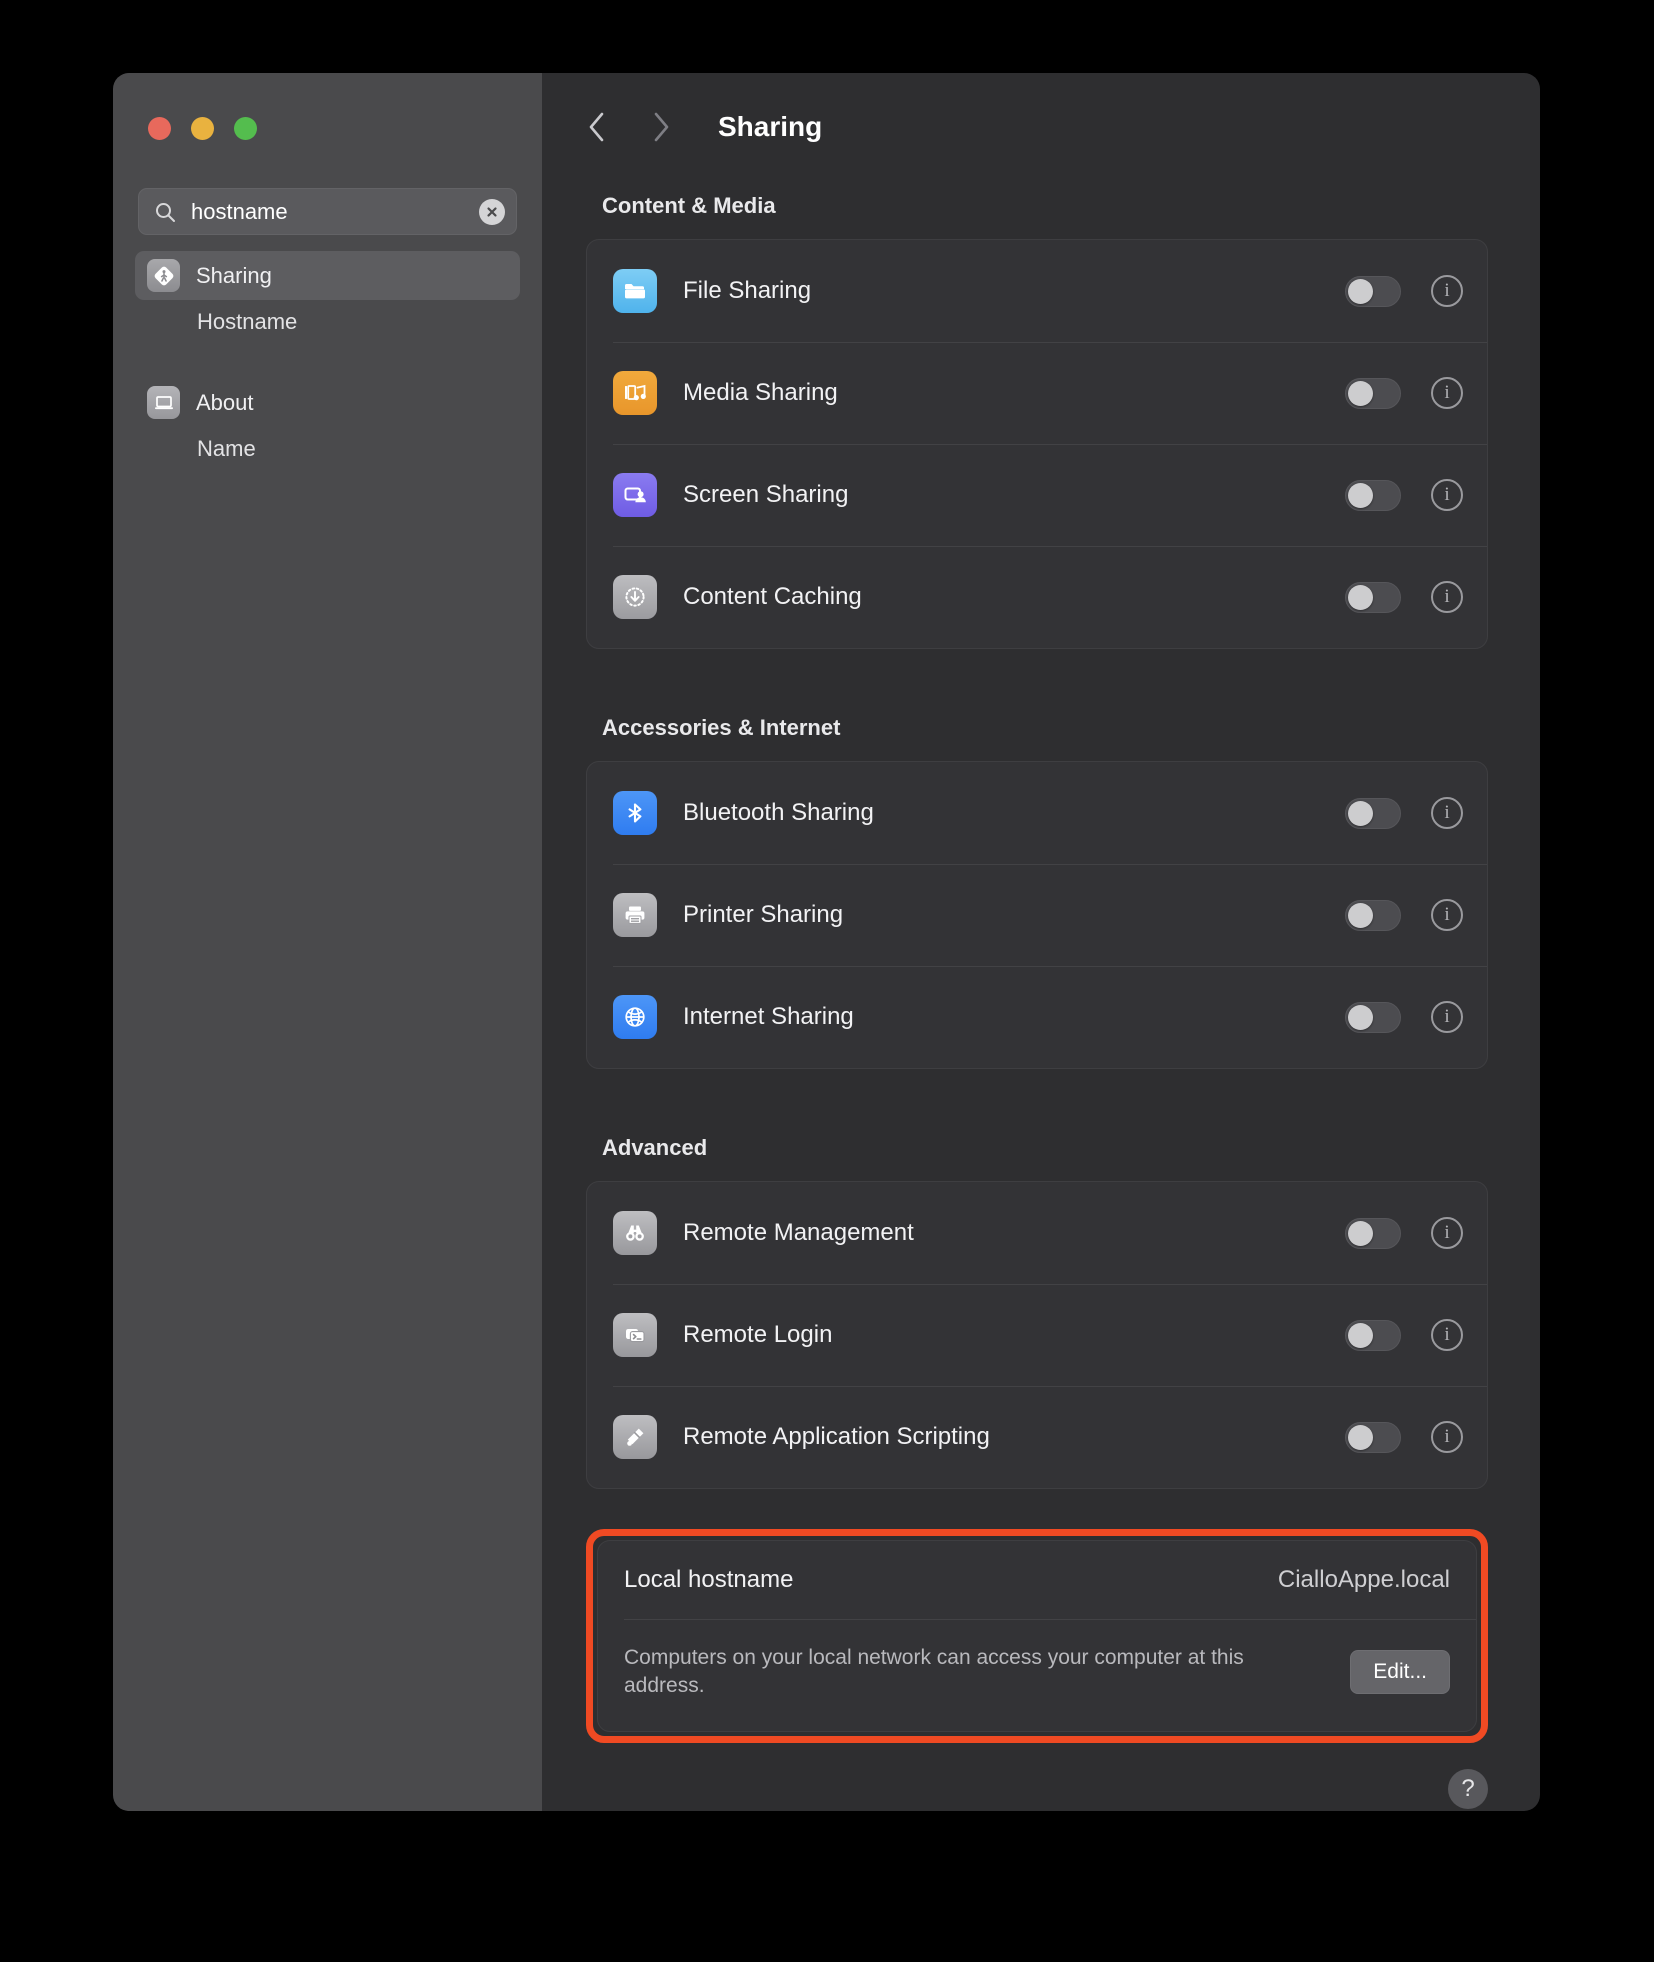 This screenshot has height=1962, width=1654. What do you see at coordinates (163, 402) in the screenshot?
I see `about-icon` at bounding box center [163, 402].